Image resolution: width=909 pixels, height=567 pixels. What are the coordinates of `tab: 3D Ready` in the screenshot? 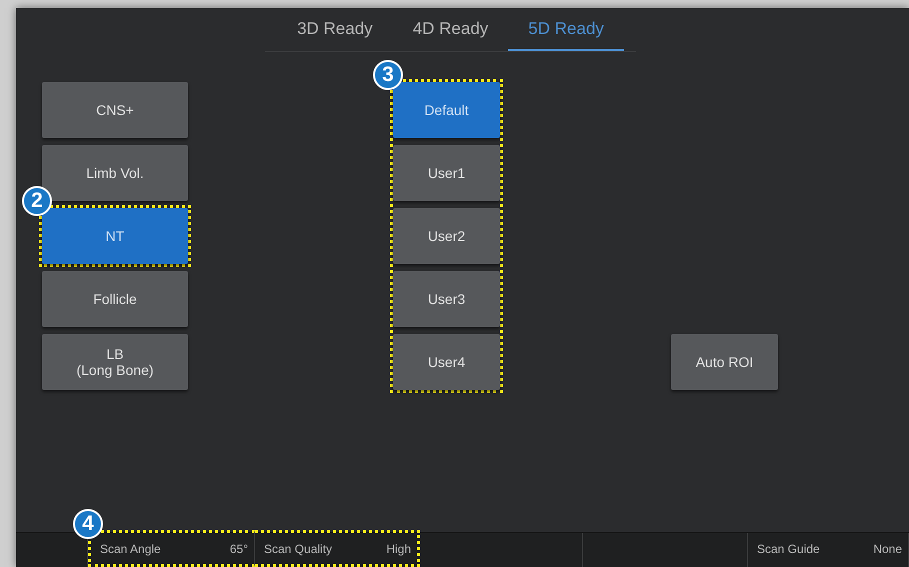 It's located at (335, 29).